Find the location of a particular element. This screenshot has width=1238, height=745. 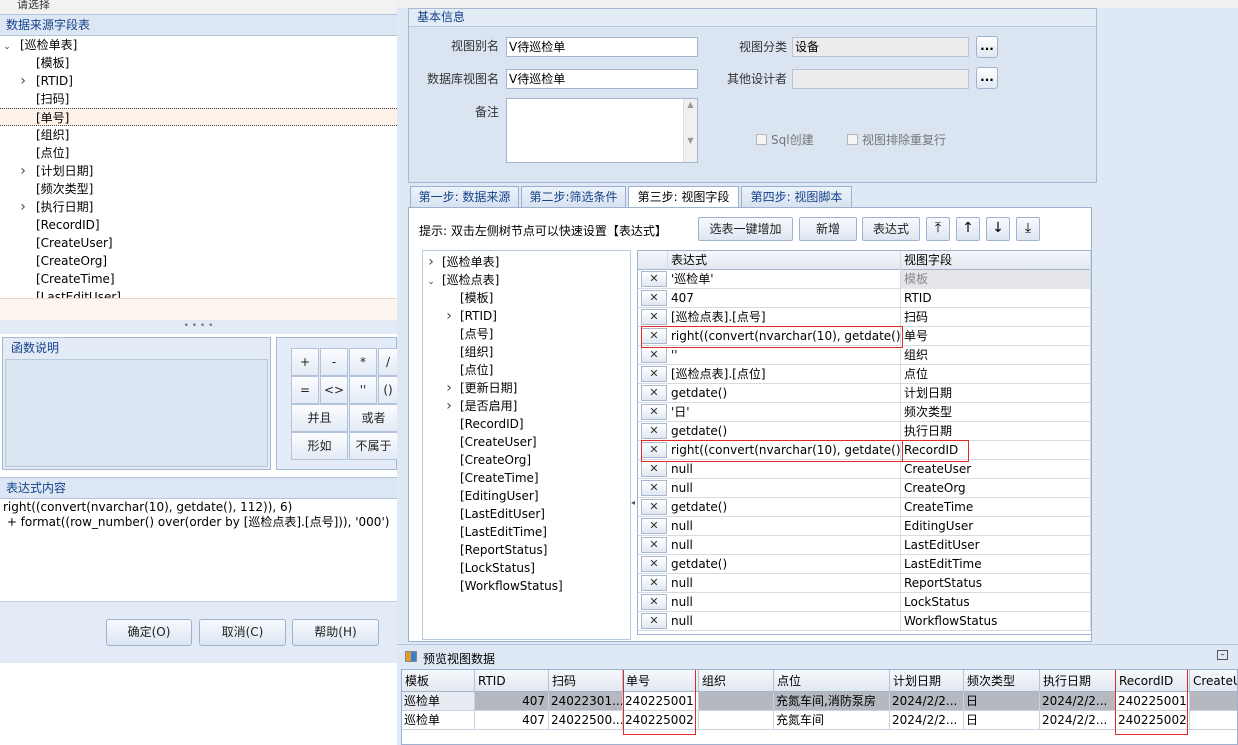

sql-create-checkbox: Sql创建 is located at coordinates (785, 139).